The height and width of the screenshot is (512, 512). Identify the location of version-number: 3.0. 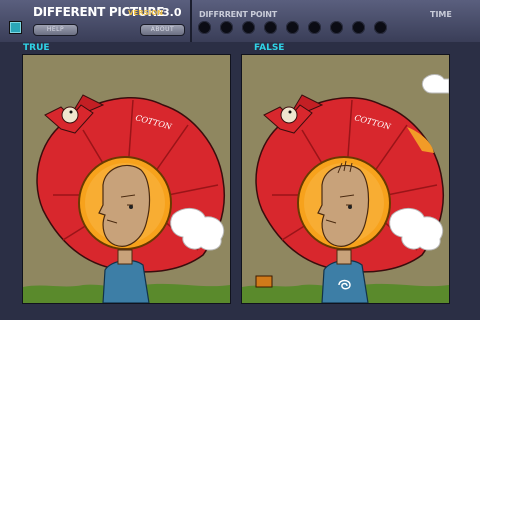
(172, 12).